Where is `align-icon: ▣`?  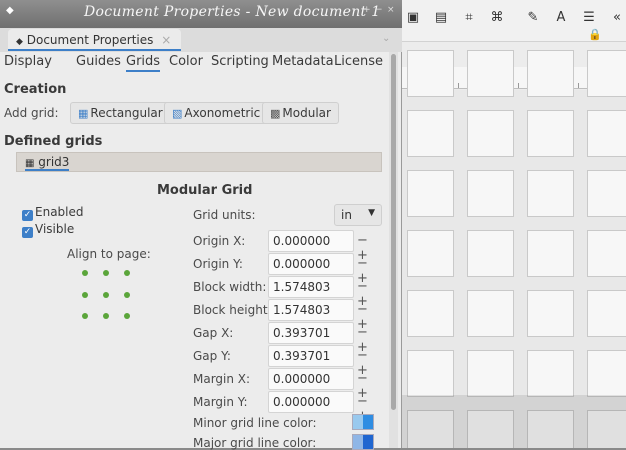
align-icon: ▣ is located at coordinates (413, 18).